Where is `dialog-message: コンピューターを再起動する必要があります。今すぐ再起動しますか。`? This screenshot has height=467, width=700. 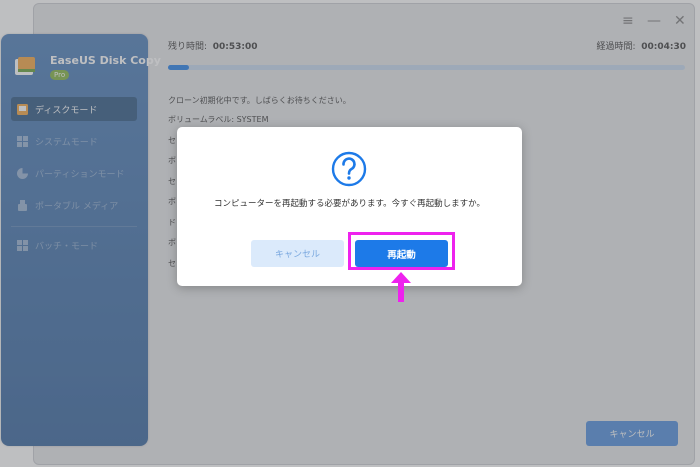
dialog-message: コンピューターを再起動する必要があります。今すぐ再起動しますか。 is located at coordinates (349, 204).